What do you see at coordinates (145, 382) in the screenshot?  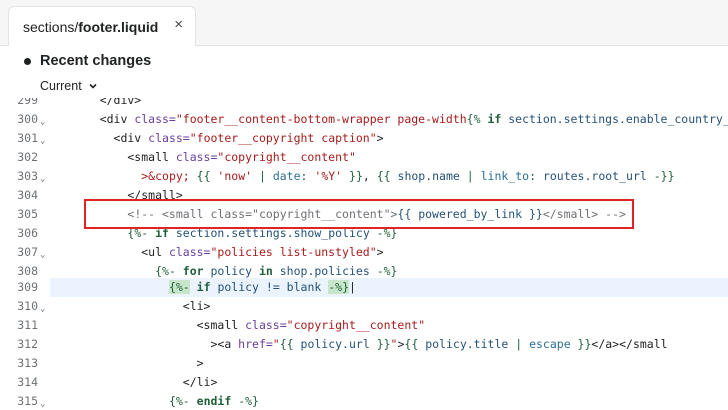 I see `code-line: </li>` at bounding box center [145, 382].